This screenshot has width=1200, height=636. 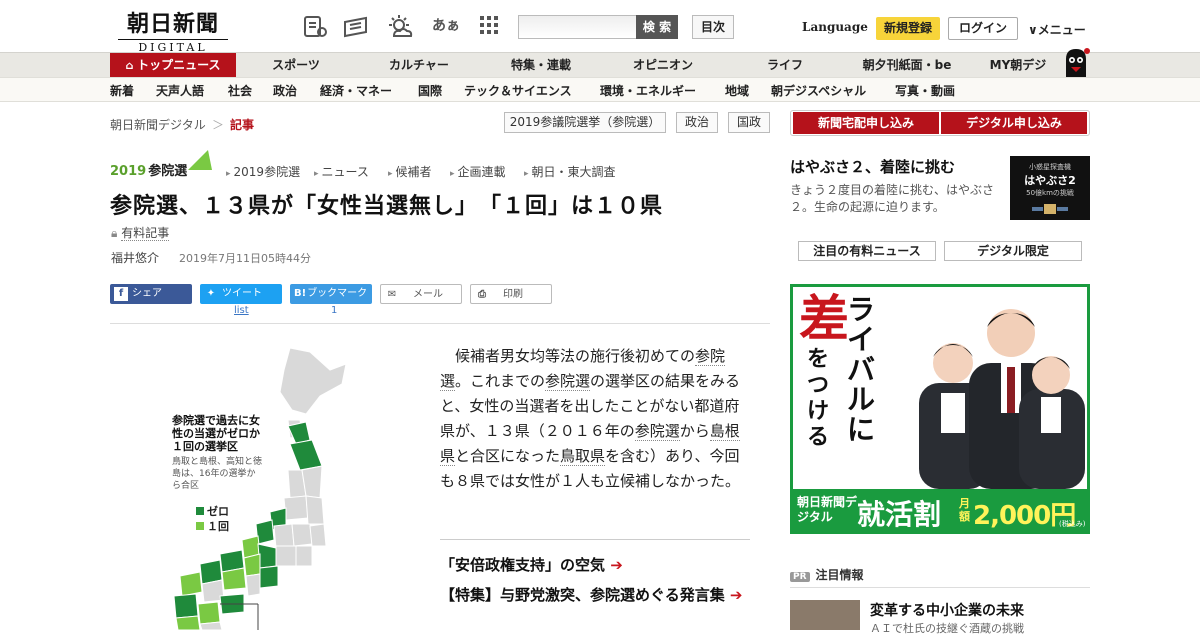 I want to click on subnav-candidates: 候補者, so click(x=410, y=171).